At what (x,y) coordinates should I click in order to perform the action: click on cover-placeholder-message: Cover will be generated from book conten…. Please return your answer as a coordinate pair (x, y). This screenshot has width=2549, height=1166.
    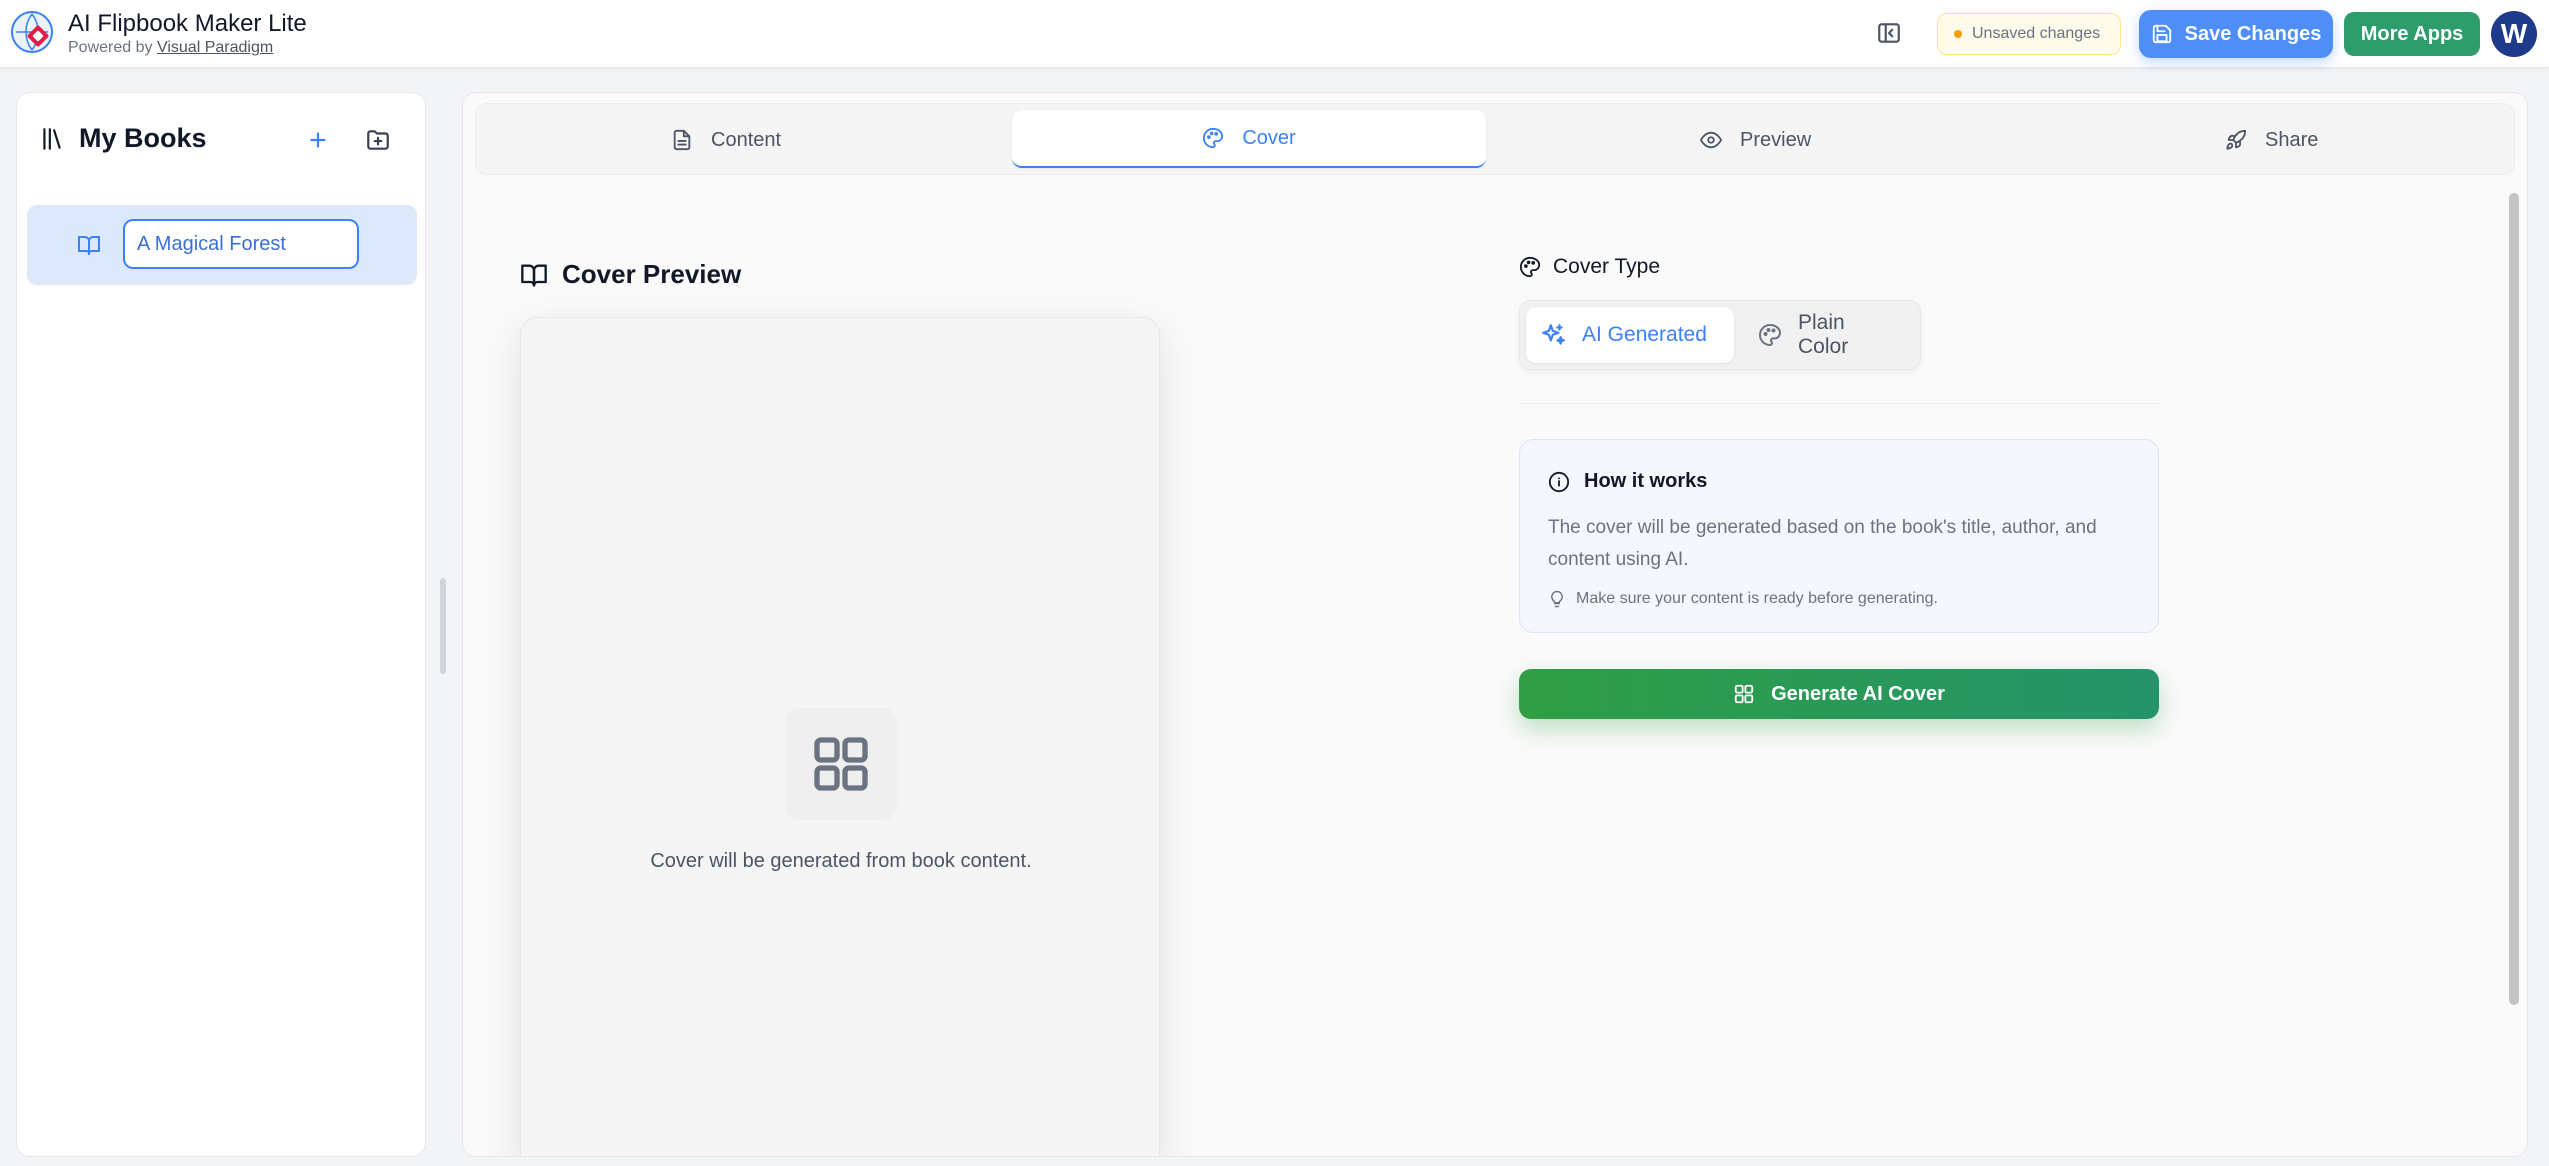
    Looking at the image, I should click on (841, 861).